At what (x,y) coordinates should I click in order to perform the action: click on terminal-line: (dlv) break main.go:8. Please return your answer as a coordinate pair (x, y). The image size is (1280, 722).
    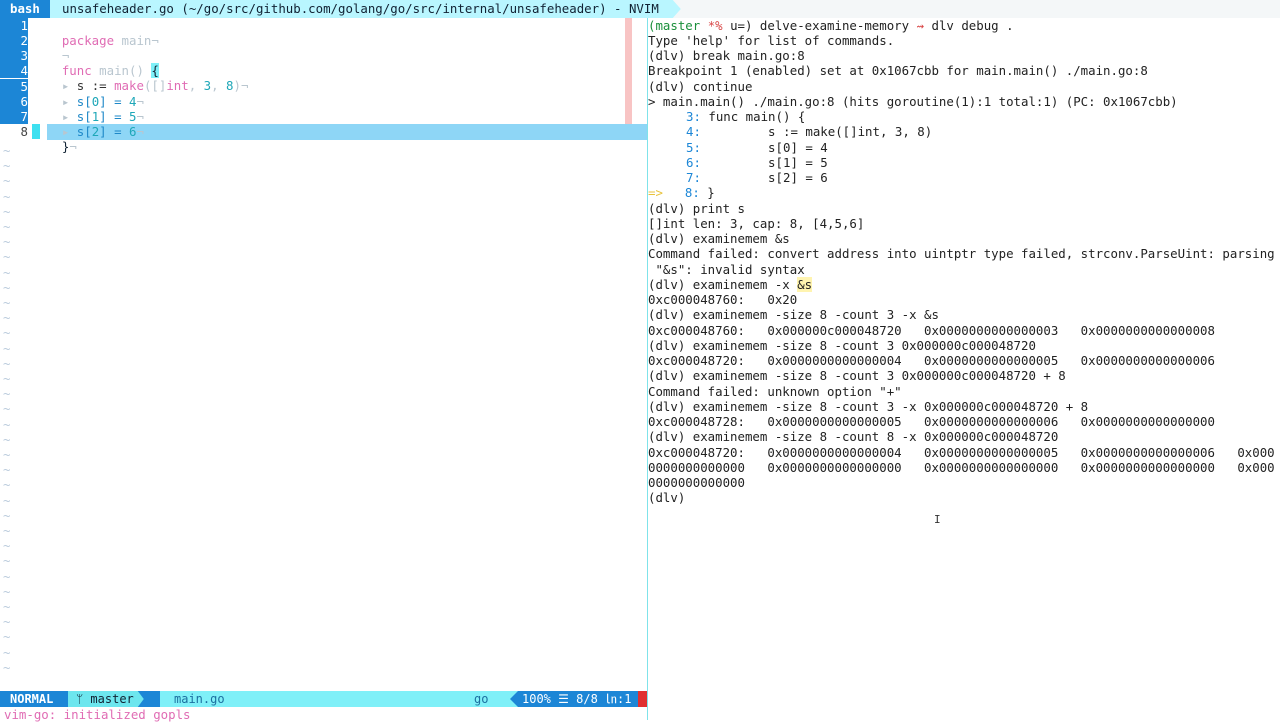
    Looking at the image, I should click on (726, 55).